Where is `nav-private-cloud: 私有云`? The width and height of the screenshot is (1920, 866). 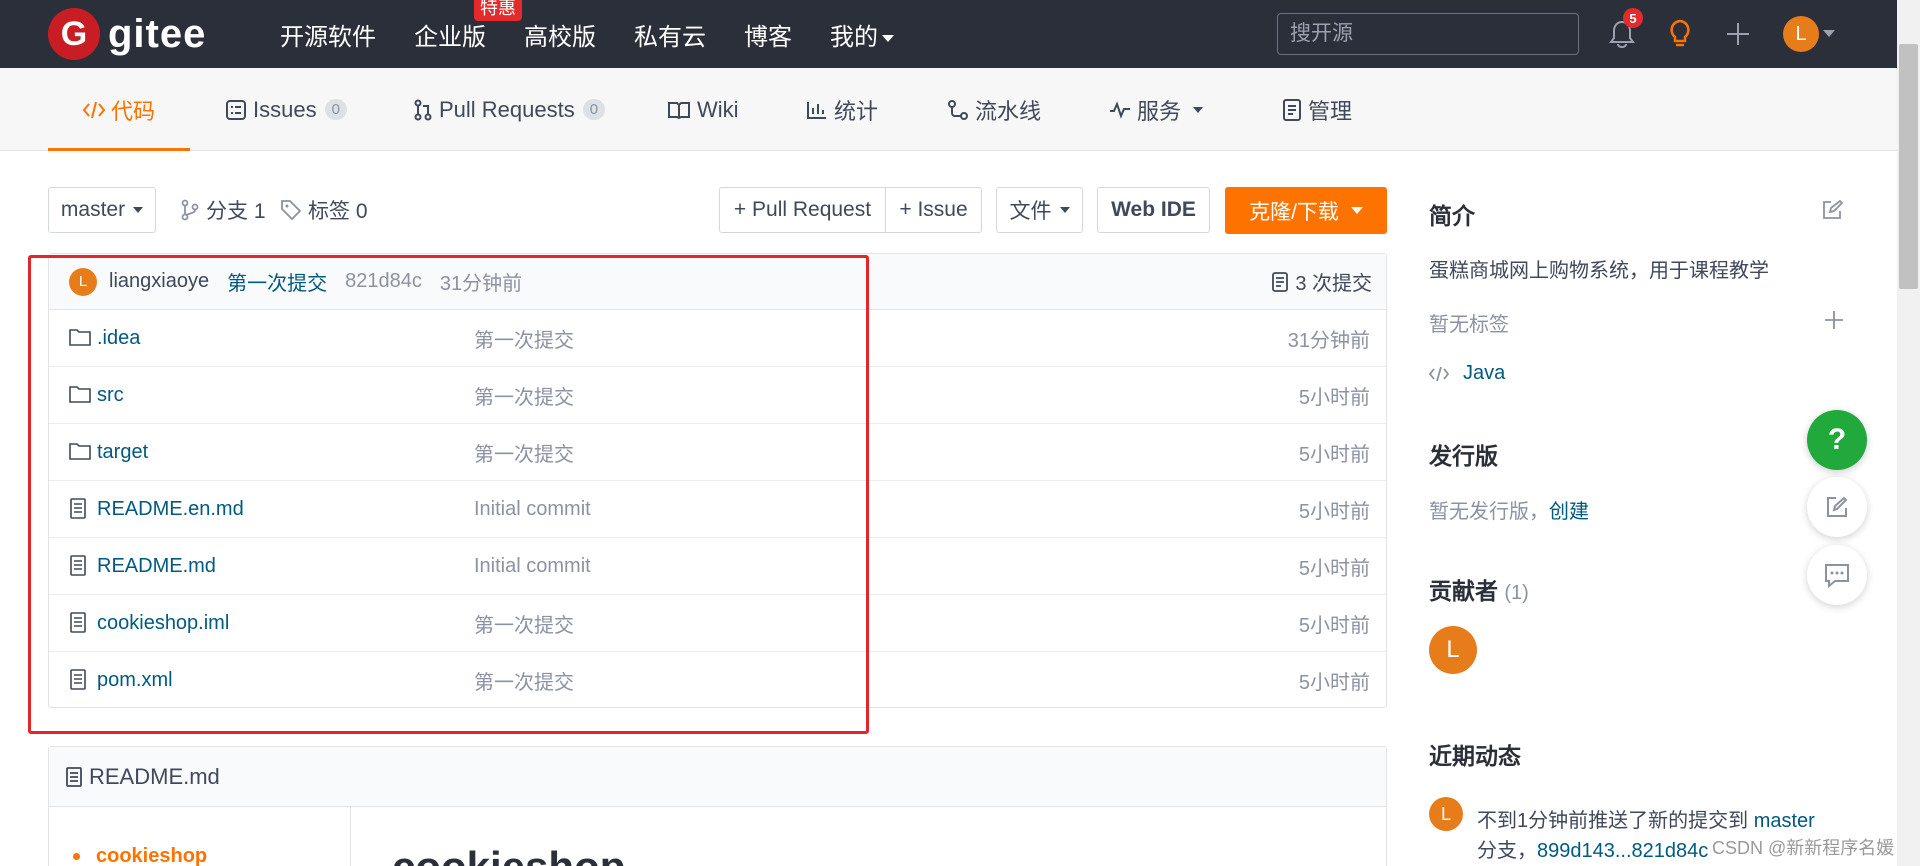
nav-private-cloud: 私有云 is located at coordinates (670, 34).